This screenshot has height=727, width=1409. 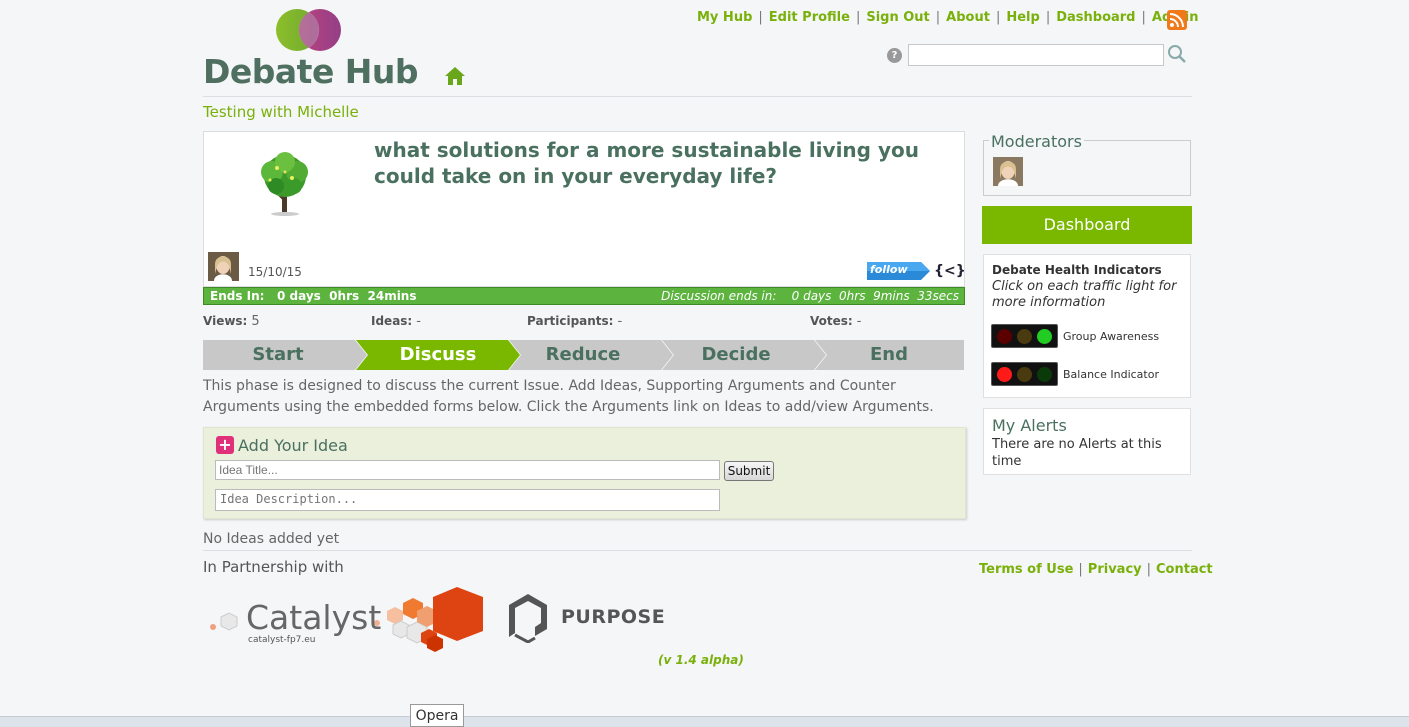 What do you see at coordinates (311, 71) in the screenshot?
I see `logo-text: Debate Hub` at bounding box center [311, 71].